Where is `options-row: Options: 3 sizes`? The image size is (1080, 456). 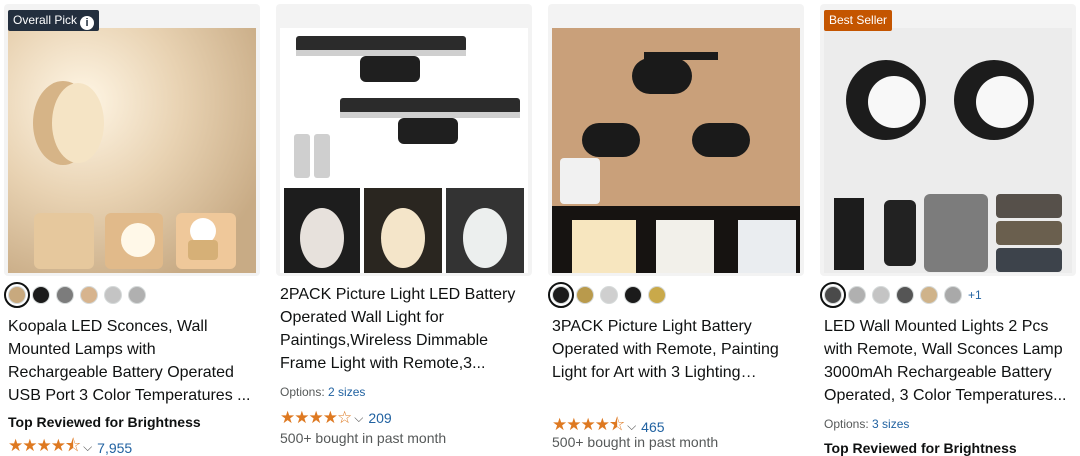 options-row: Options: 3 sizes is located at coordinates (866, 424).